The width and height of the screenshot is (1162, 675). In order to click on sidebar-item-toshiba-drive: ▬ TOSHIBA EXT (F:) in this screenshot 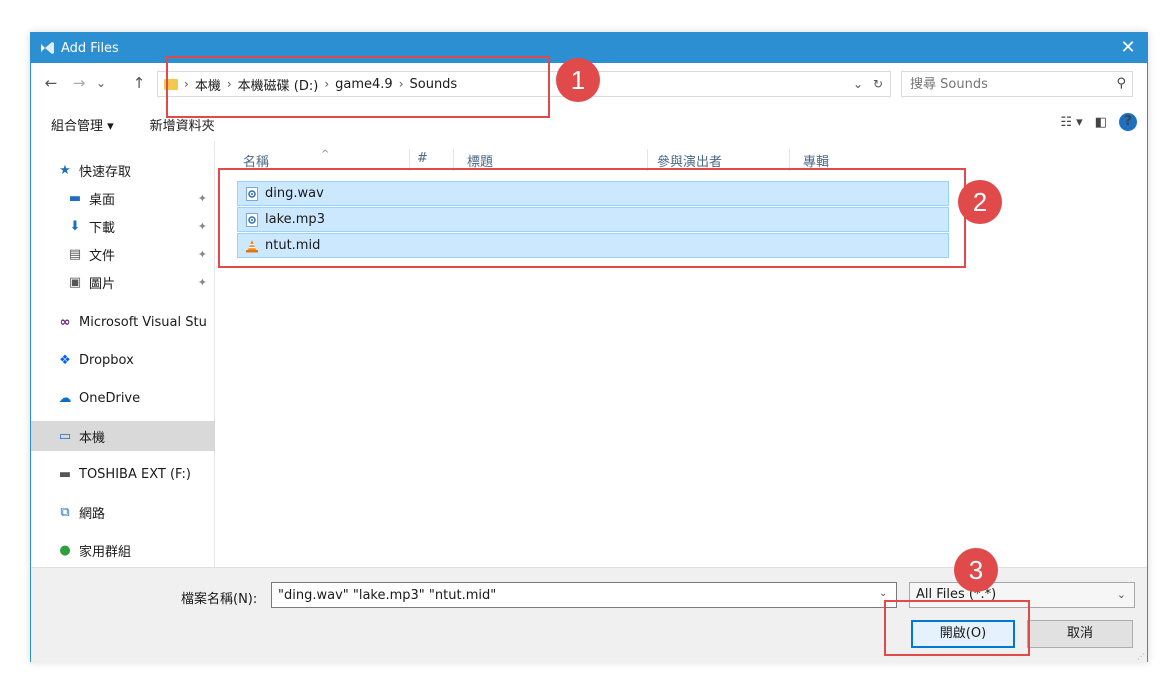, I will do `click(123, 474)`.